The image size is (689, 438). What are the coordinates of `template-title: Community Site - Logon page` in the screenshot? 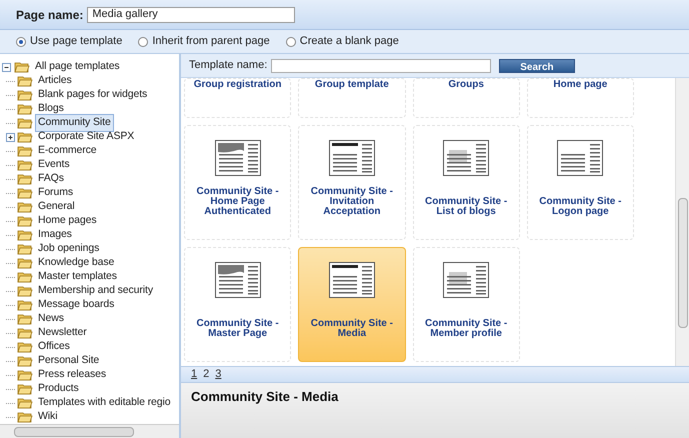 It's located at (580, 207).